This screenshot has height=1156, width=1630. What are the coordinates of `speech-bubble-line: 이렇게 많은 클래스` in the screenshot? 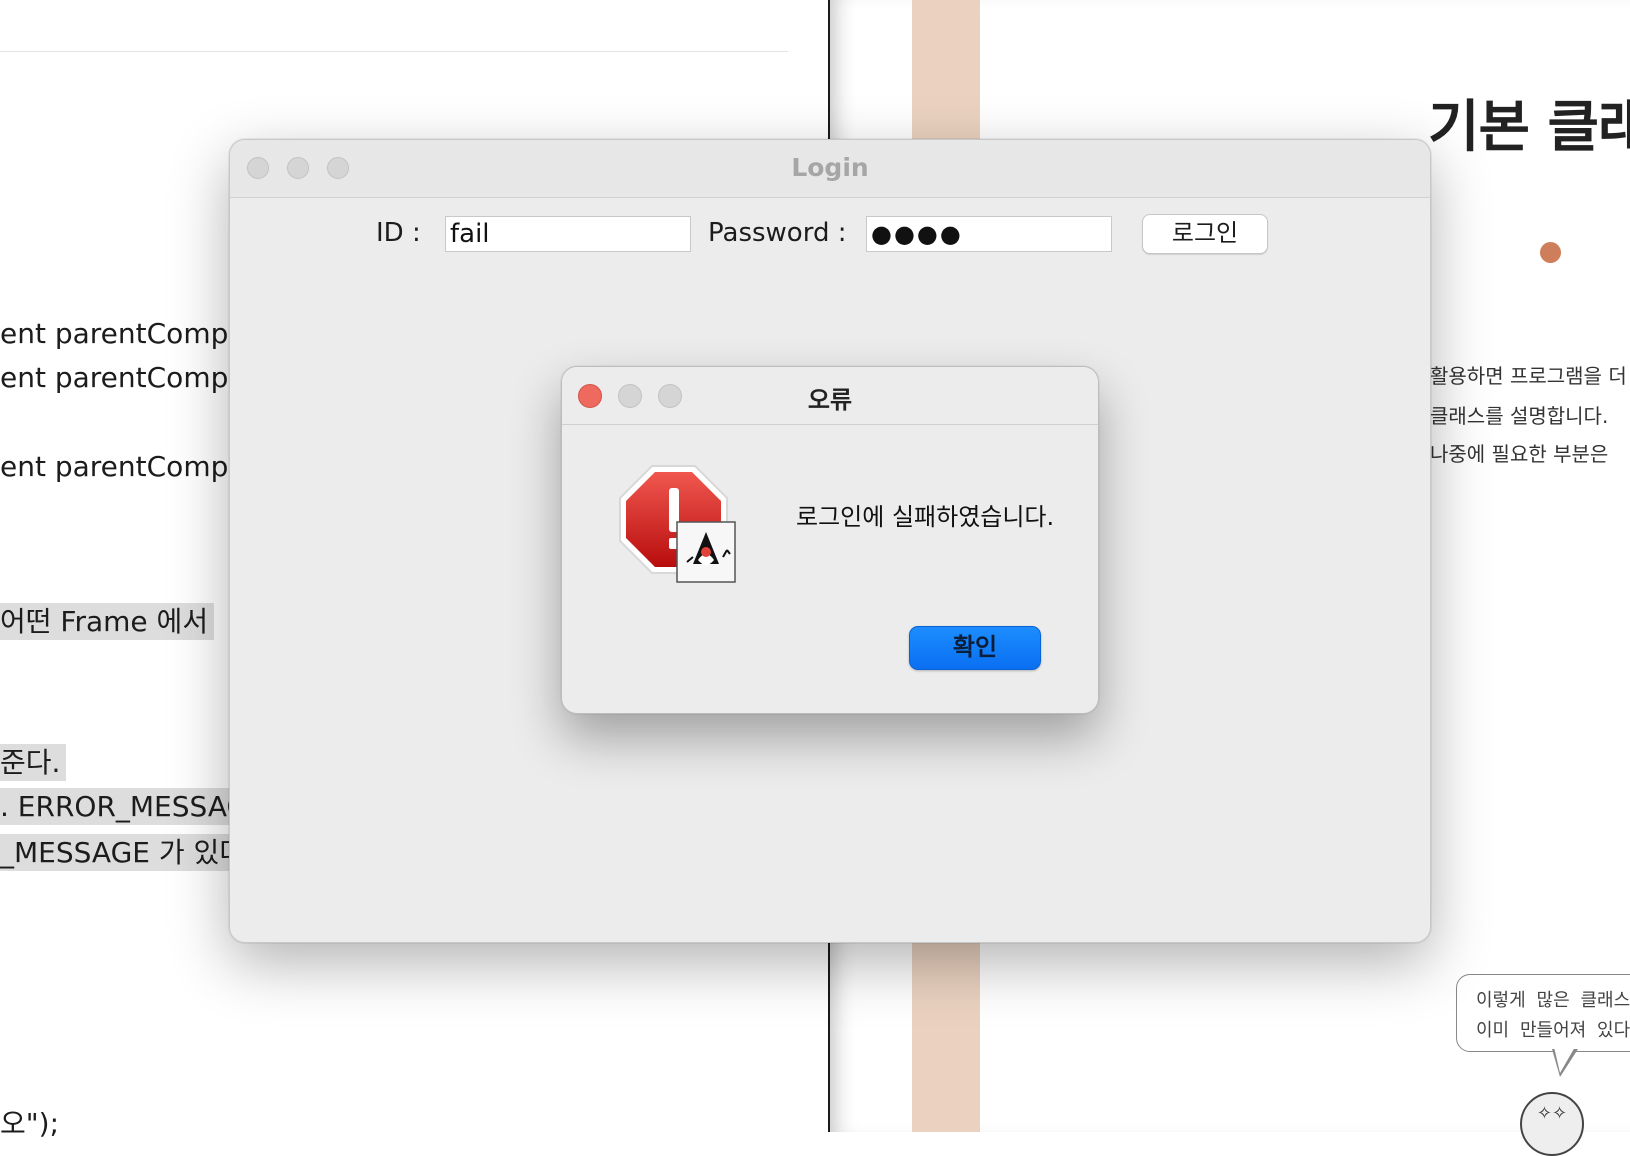 It's located at (1553, 1000).